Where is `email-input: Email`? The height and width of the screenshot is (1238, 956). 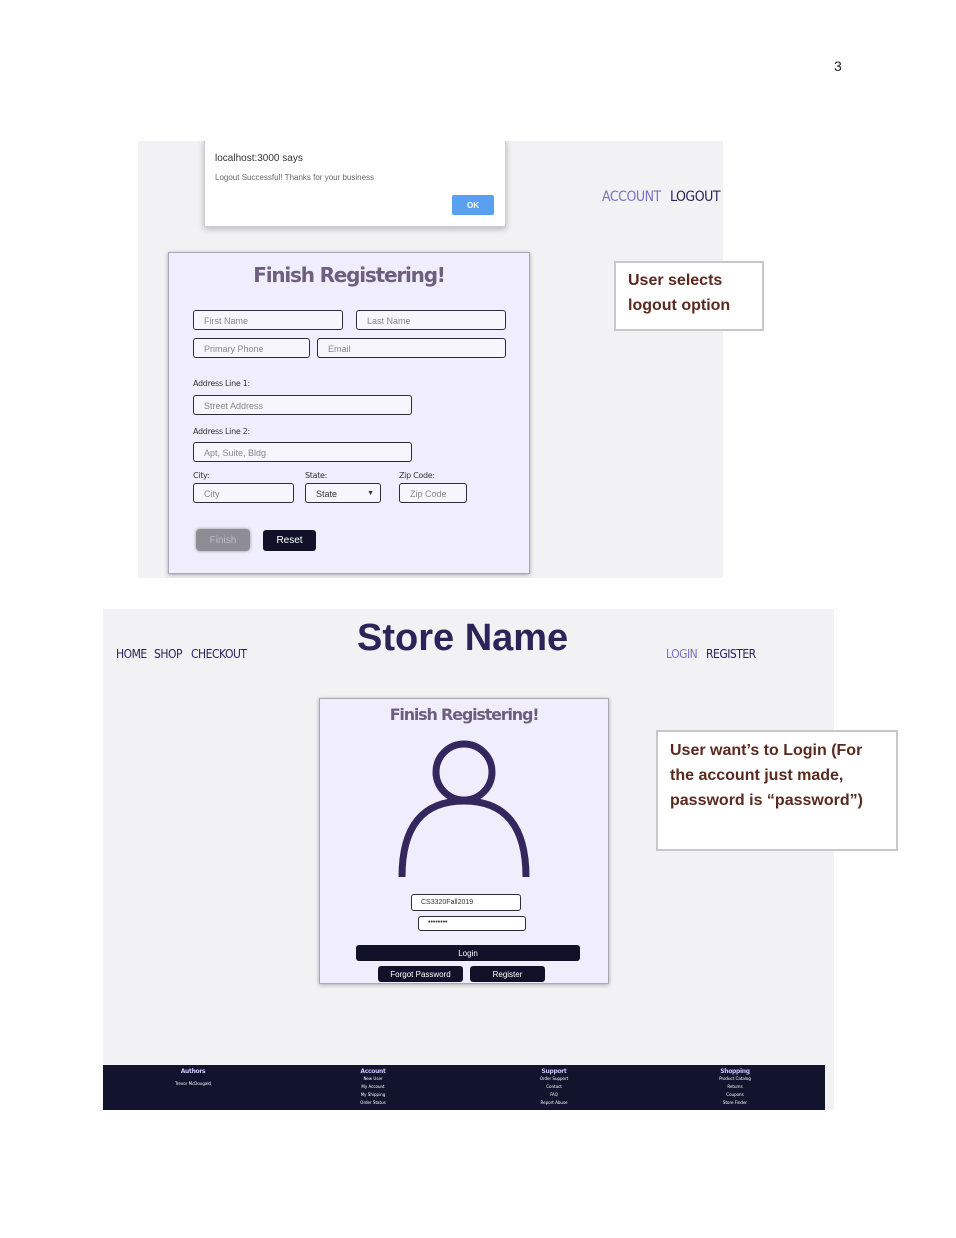
email-input: Email is located at coordinates (411, 348).